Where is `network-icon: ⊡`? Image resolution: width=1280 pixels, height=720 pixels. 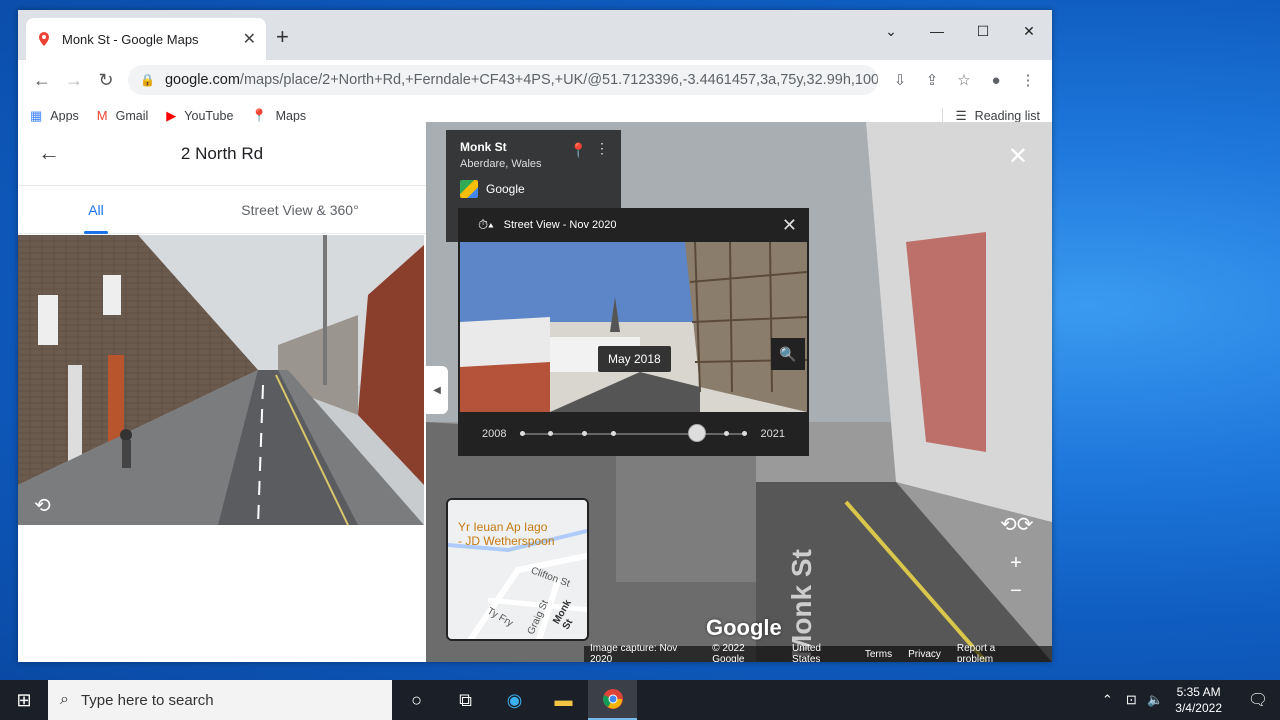
network-icon: ⊡ is located at coordinates (1131, 700).